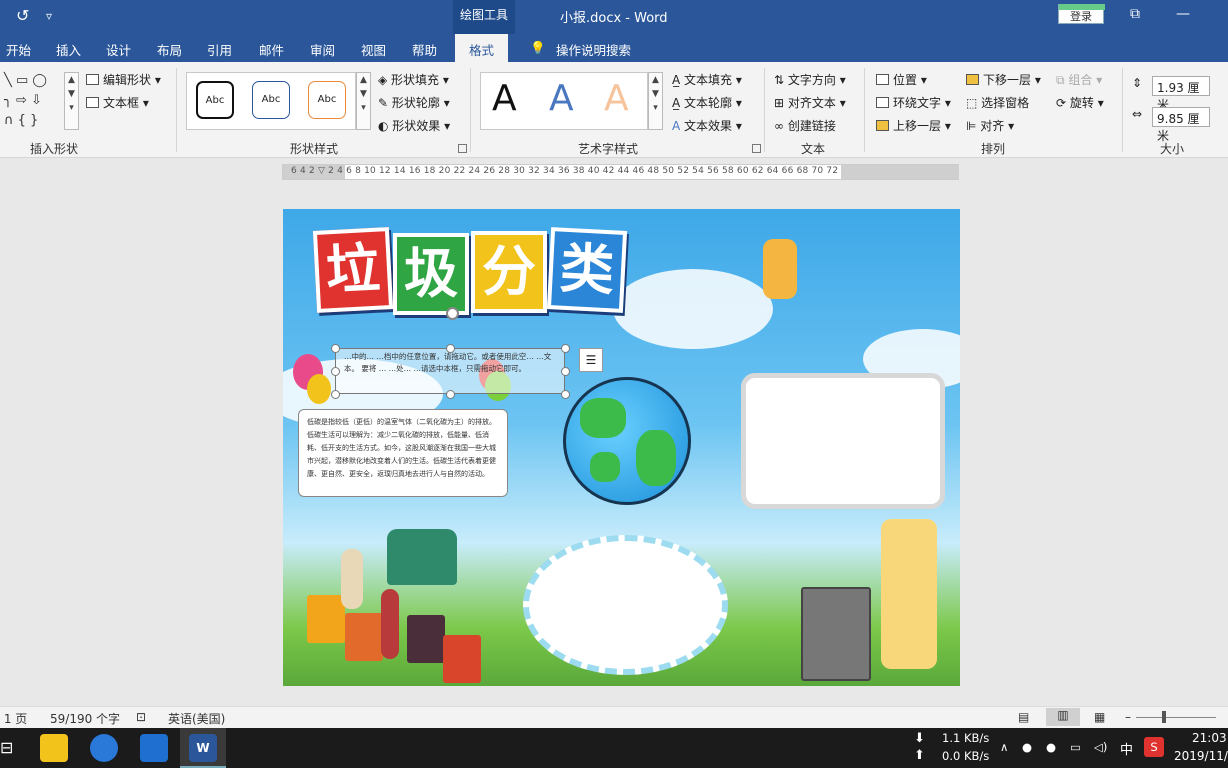  What do you see at coordinates (34, 121) in the screenshot?
I see `shape-row: ∩ { }` at bounding box center [34, 121].